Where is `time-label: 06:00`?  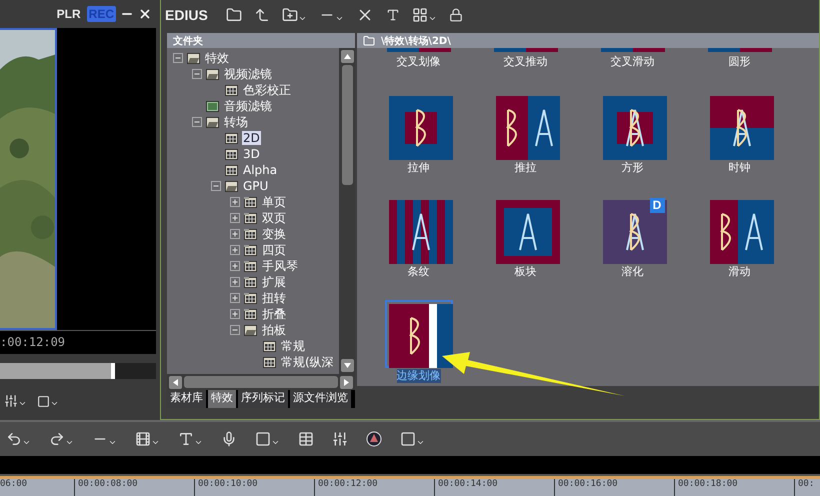
time-label: 06:00 is located at coordinates (14, 485).